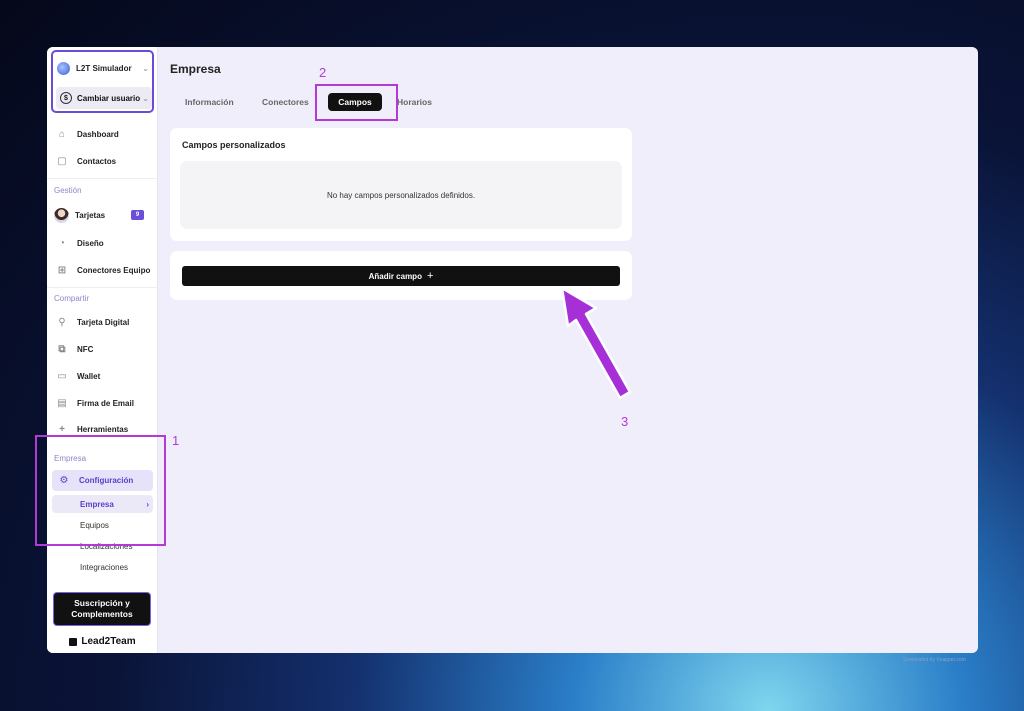  What do you see at coordinates (62, 376) in the screenshot?
I see `wallet-icon: ▭` at bounding box center [62, 376].